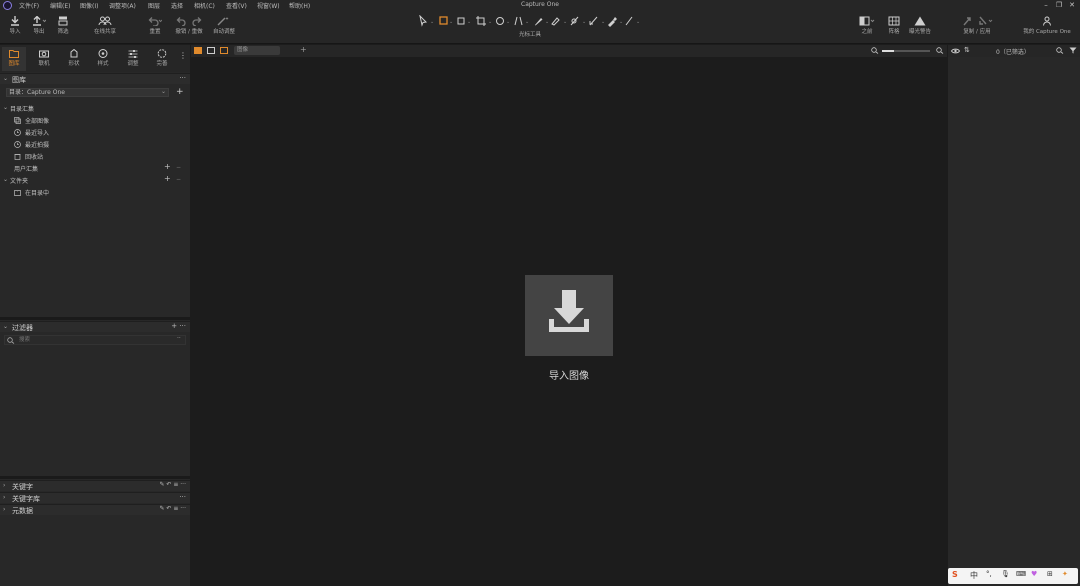 The image size is (1080, 586). I want to click on tab-capture: 联机, so click(44, 59).